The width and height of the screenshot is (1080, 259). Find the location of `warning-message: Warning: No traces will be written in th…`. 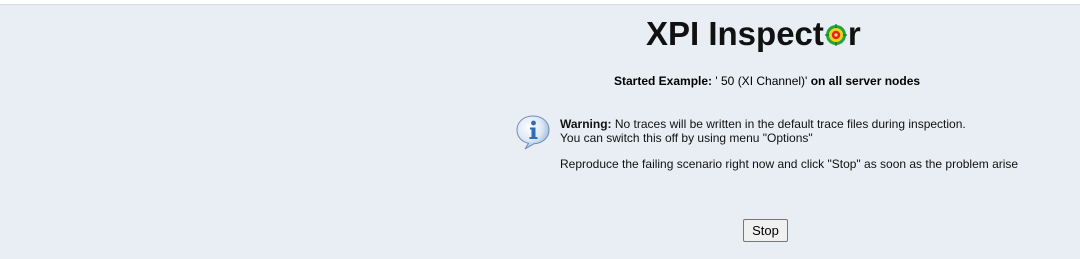

warning-message: Warning: No traces will be written in th… is located at coordinates (763, 131).